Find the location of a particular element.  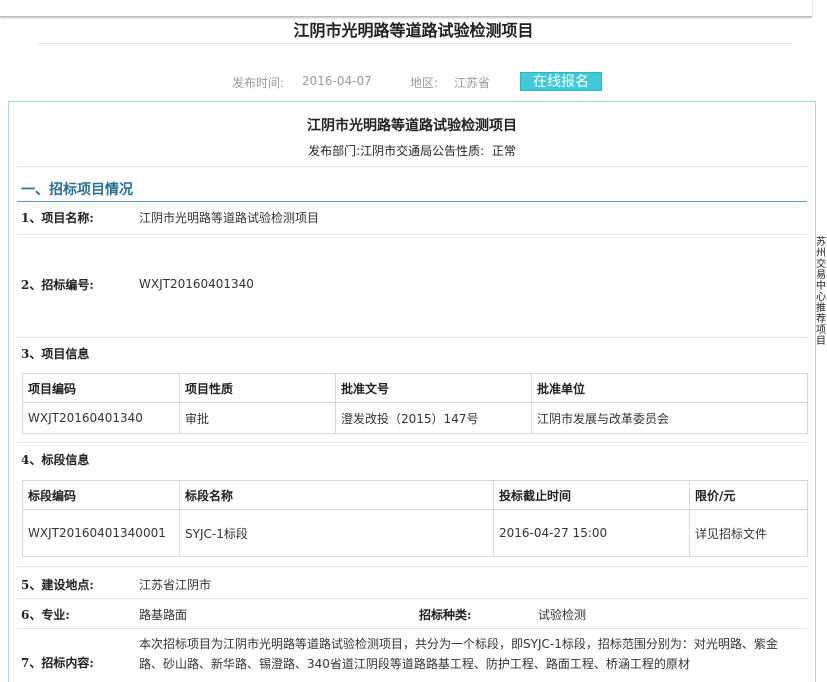

tender-type-value: 试验检测 is located at coordinates (562, 615).